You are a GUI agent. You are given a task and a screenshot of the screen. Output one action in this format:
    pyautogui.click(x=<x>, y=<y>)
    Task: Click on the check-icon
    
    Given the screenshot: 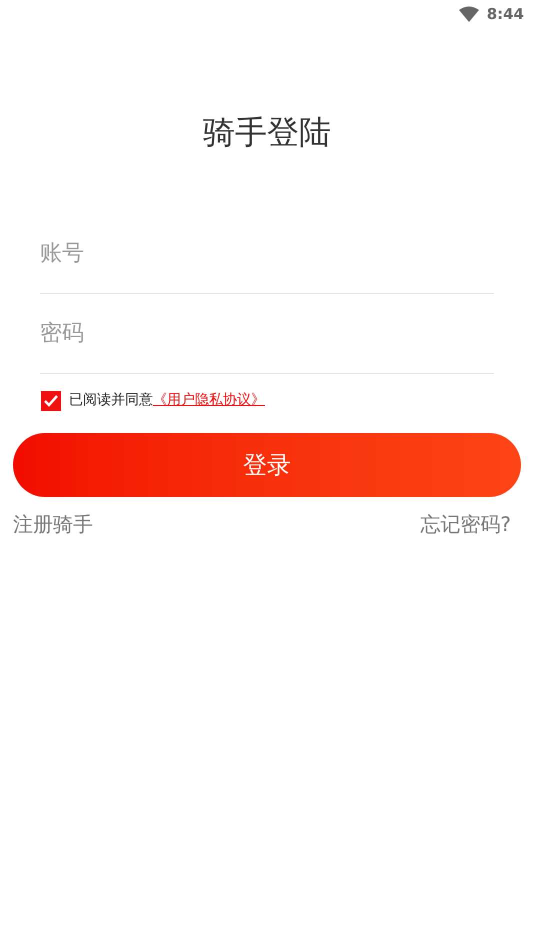 What is the action you would take?
    pyautogui.click(x=51, y=400)
    